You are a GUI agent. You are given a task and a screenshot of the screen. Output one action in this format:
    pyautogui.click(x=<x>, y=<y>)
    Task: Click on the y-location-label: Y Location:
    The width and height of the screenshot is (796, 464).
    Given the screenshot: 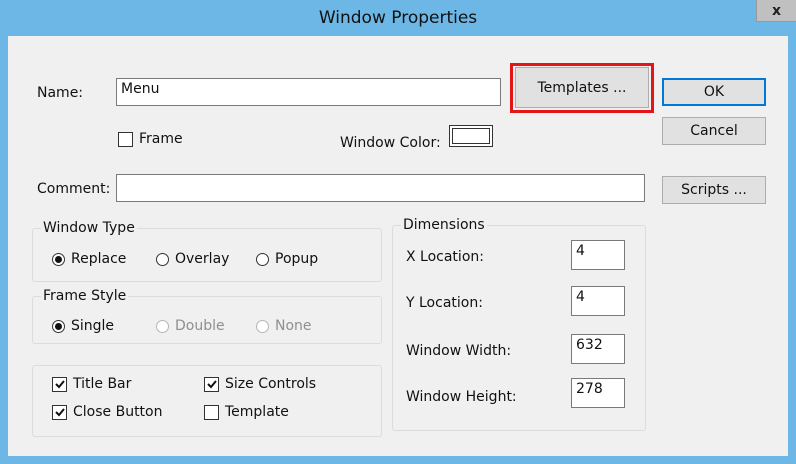 What is the action you would take?
    pyautogui.click(x=444, y=303)
    